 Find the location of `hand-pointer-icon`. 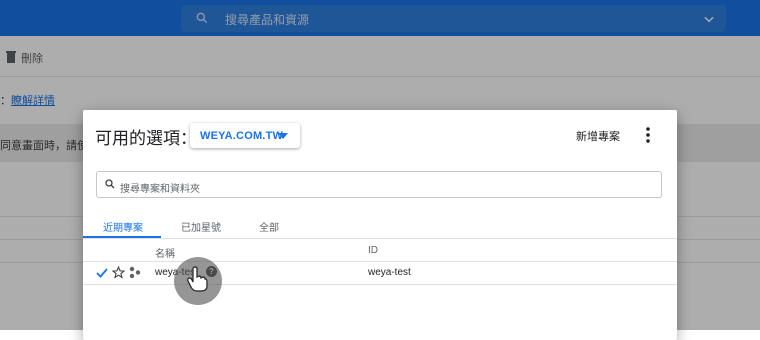

hand-pointer-icon is located at coordinates (197, 279).